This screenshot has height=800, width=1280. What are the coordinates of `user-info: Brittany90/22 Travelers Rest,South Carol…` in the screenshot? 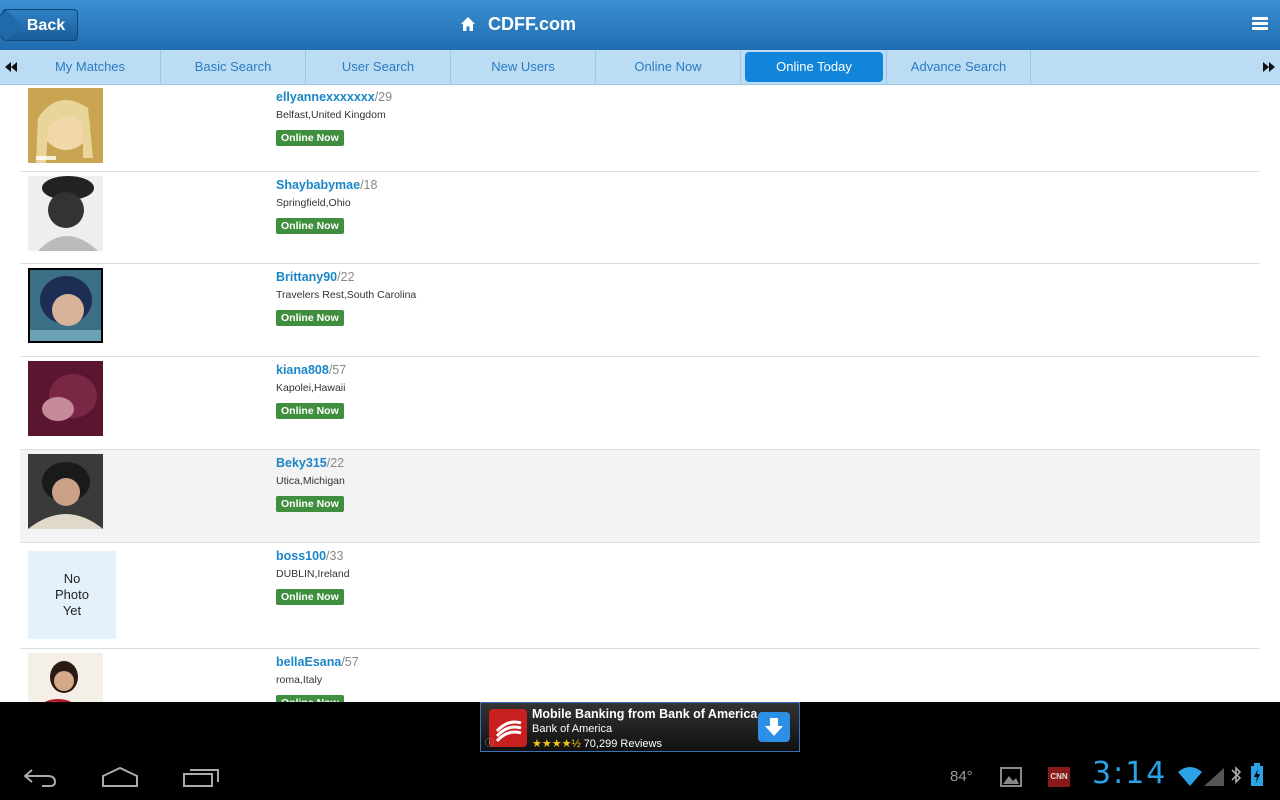 It's located at (346, 298).